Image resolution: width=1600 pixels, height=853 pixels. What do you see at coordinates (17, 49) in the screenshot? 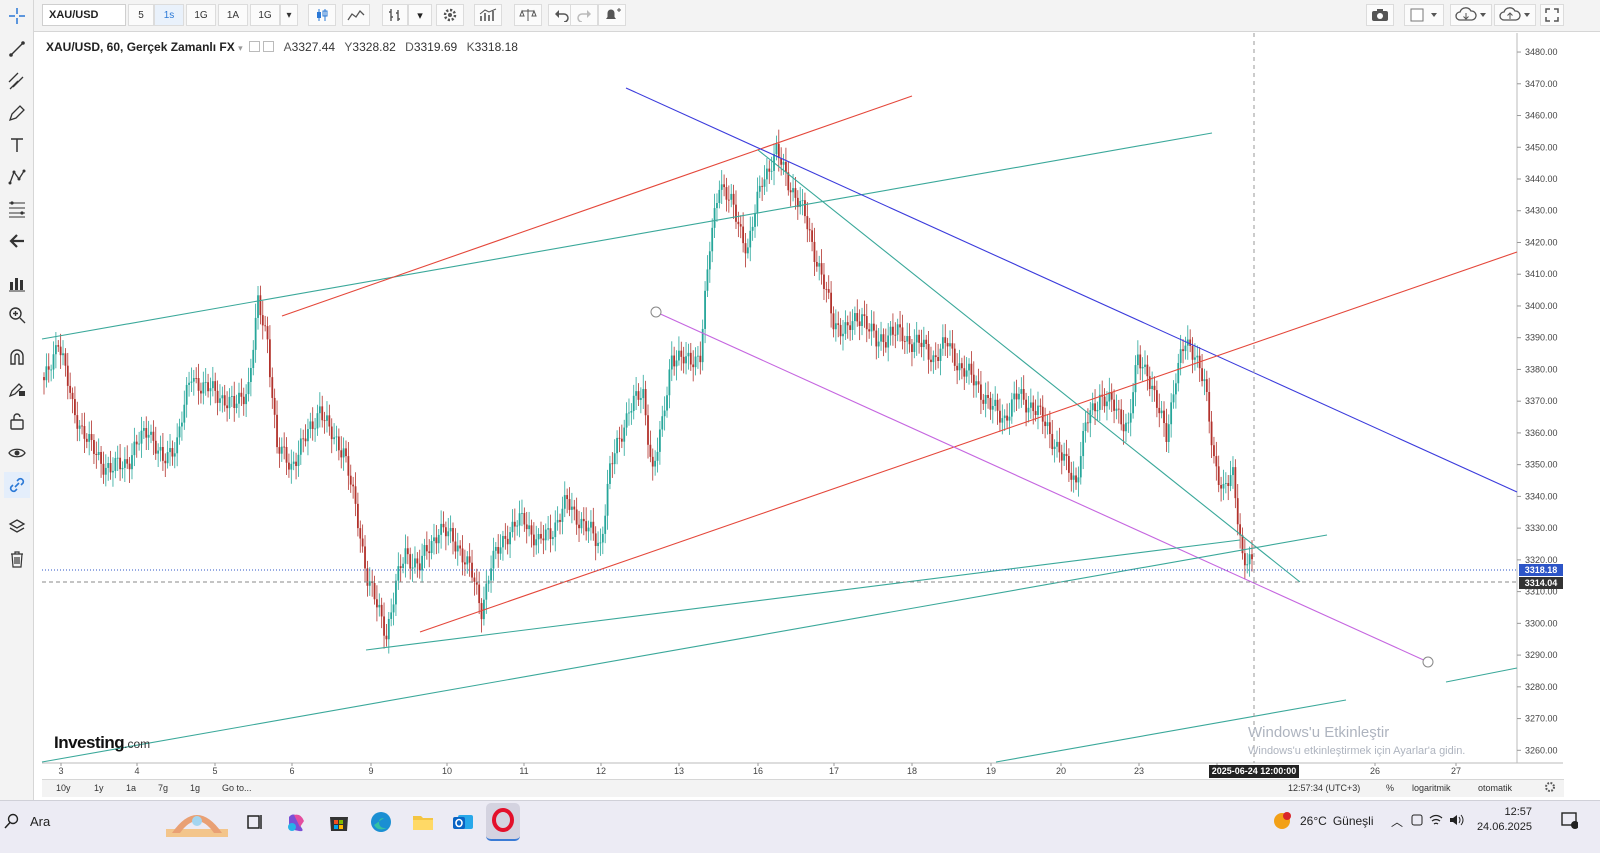
I see `trendline-tool` at bounding box center [17, 49].